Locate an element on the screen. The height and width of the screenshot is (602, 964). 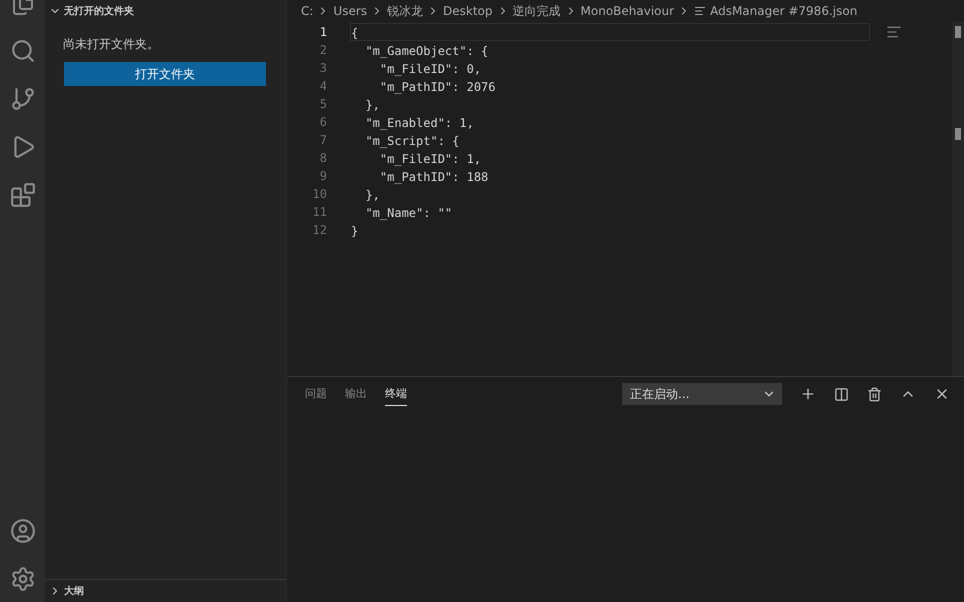
line-number: 8 is located at coordinates (322, 158).